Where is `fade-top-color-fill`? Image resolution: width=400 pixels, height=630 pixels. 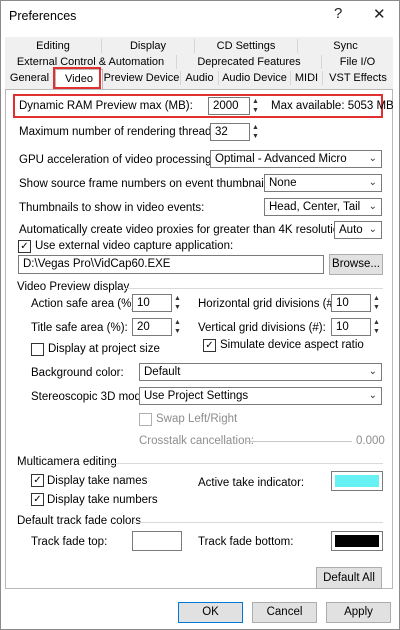
fade-top-color-fill is located at coordinates (157, 541).